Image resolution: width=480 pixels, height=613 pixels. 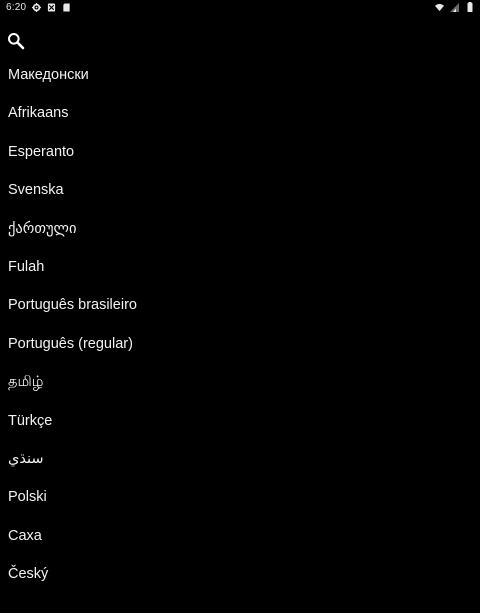 I want to click on language-item: Türkçe, so click(x=240, y=421).